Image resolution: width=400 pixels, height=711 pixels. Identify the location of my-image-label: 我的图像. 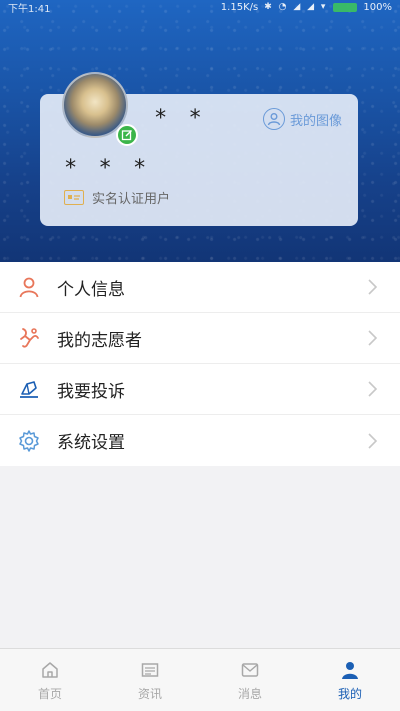
(315, 121).